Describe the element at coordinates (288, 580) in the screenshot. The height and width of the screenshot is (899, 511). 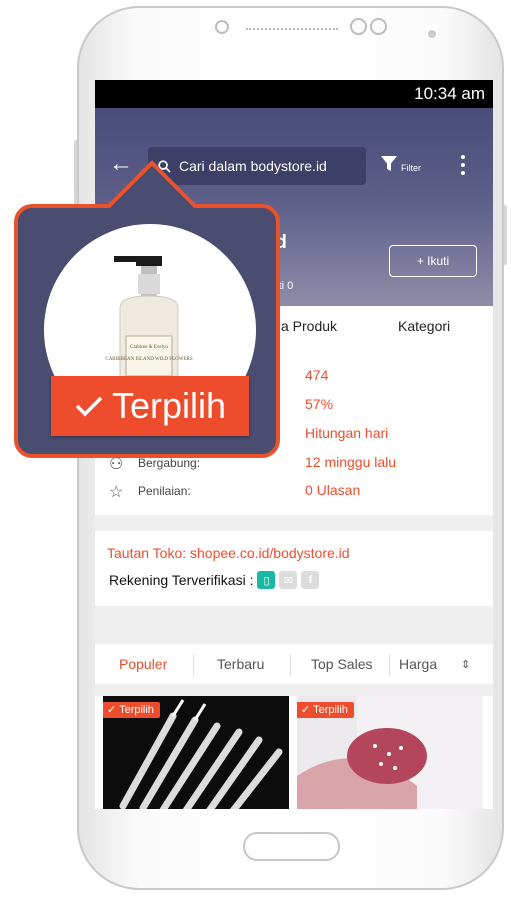
I see `email-icon: ✉` at that location.